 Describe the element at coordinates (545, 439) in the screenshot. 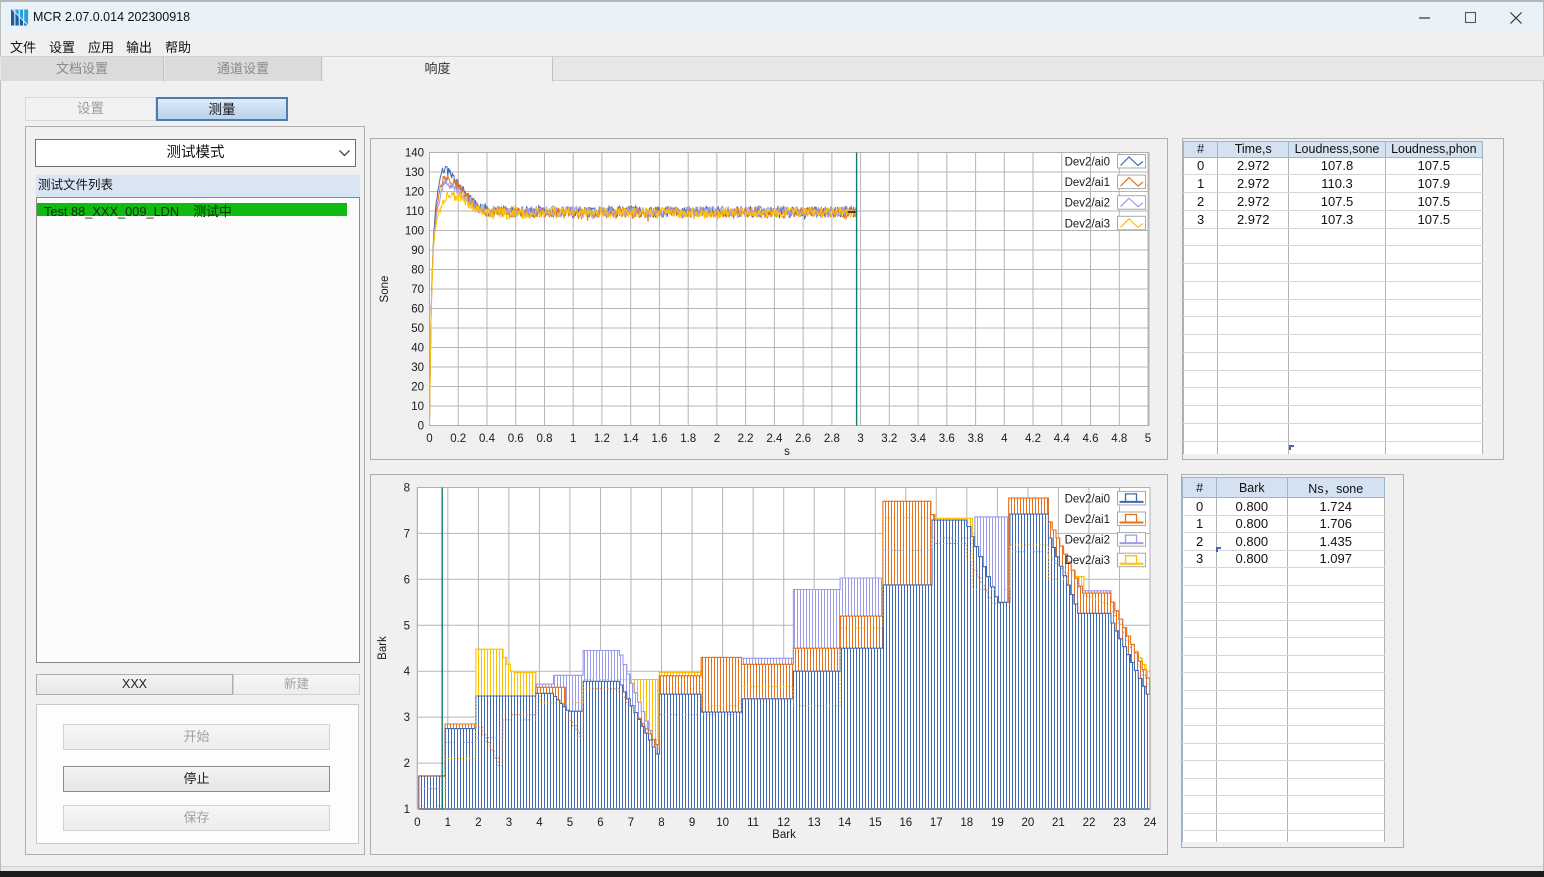

I see `svg-text: 0.8` at that location.